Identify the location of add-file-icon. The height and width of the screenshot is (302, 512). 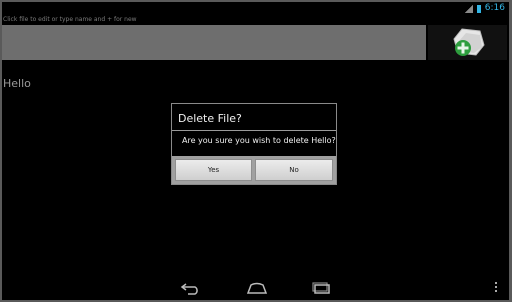
(469, 42).